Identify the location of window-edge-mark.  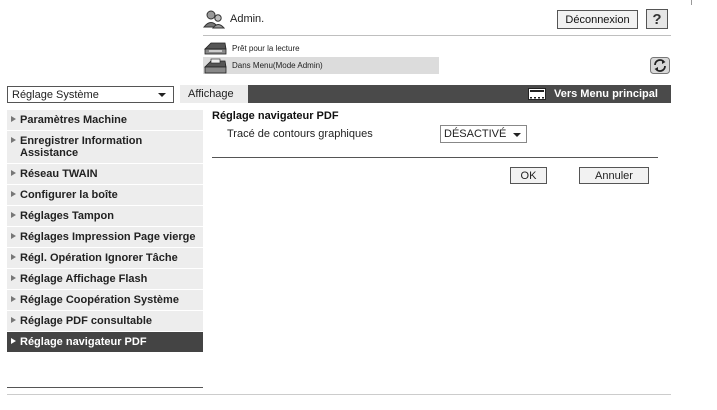
(691, 2).